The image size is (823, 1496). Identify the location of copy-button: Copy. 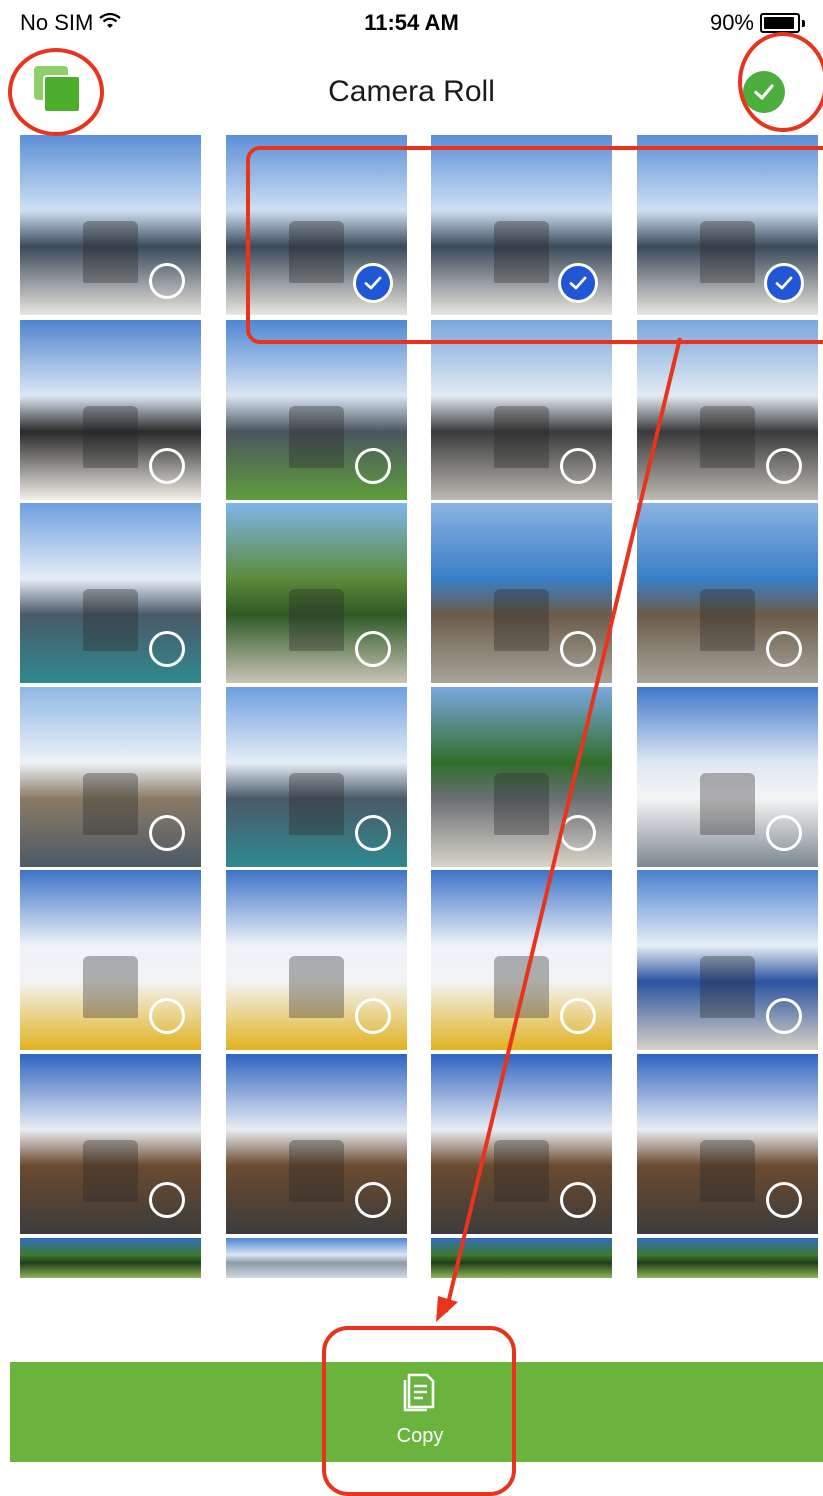
(420, 1416).